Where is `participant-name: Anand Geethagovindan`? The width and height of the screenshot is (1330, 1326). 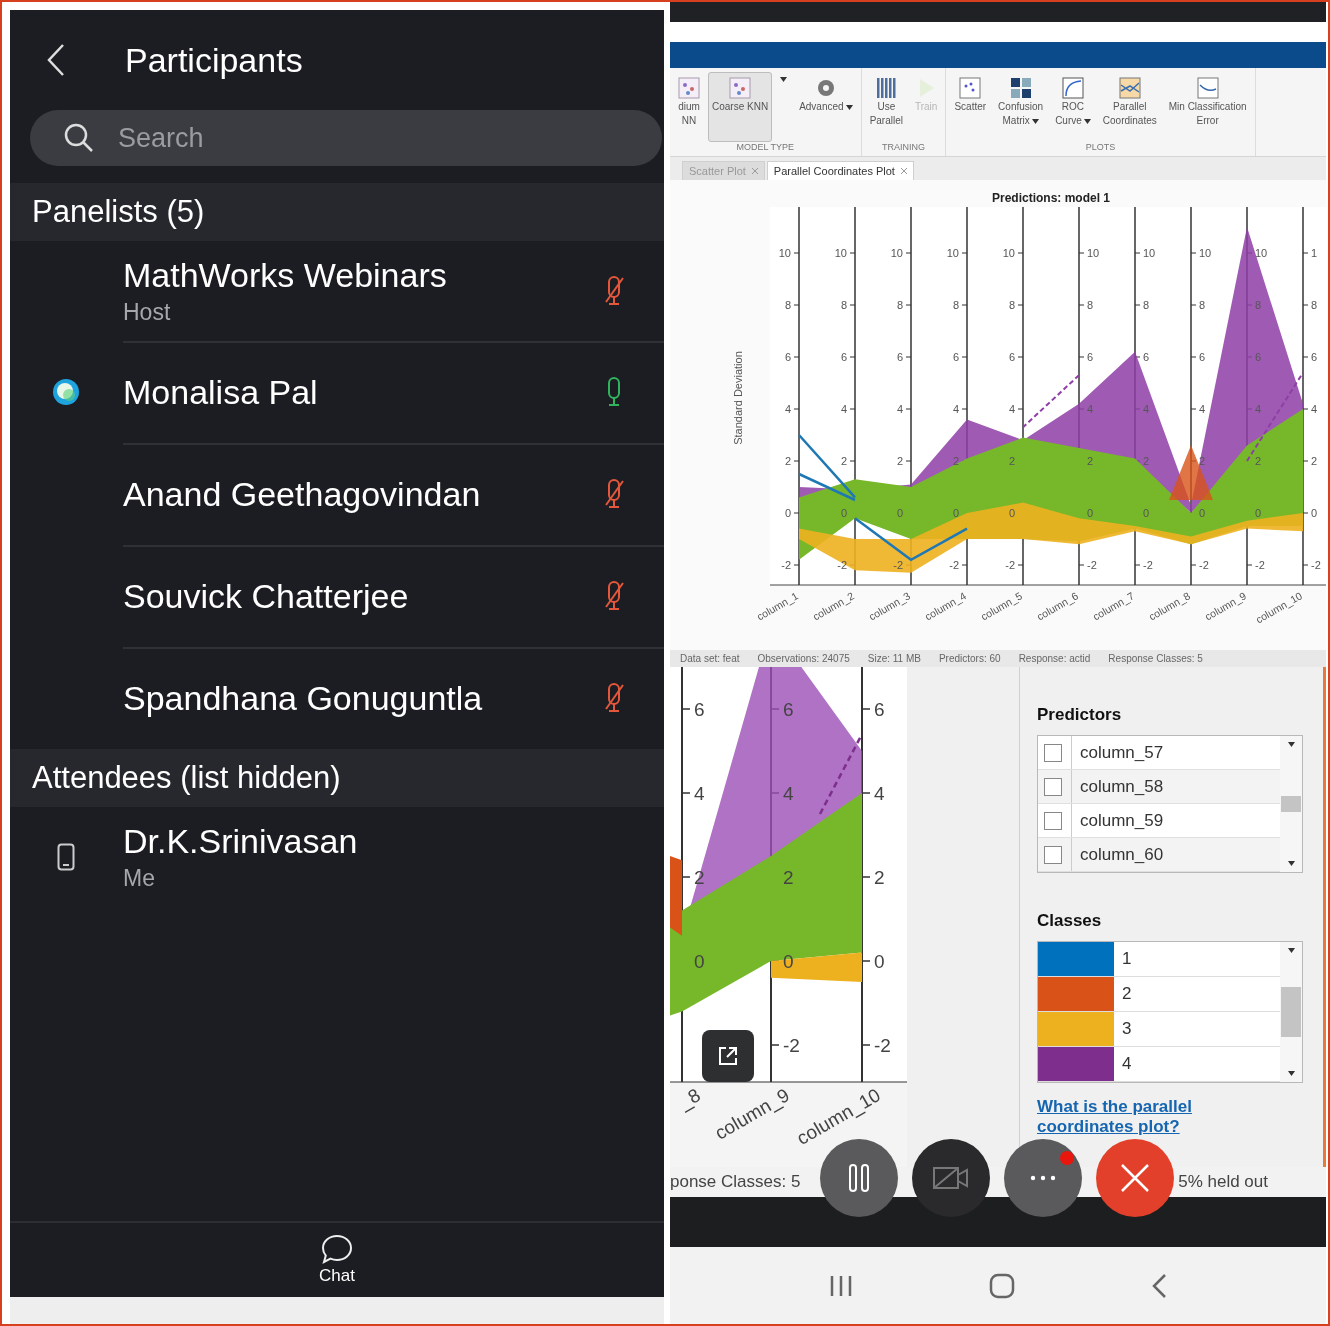
participant-name: Anand Geethagovindan is located at coordinates (302, 494).